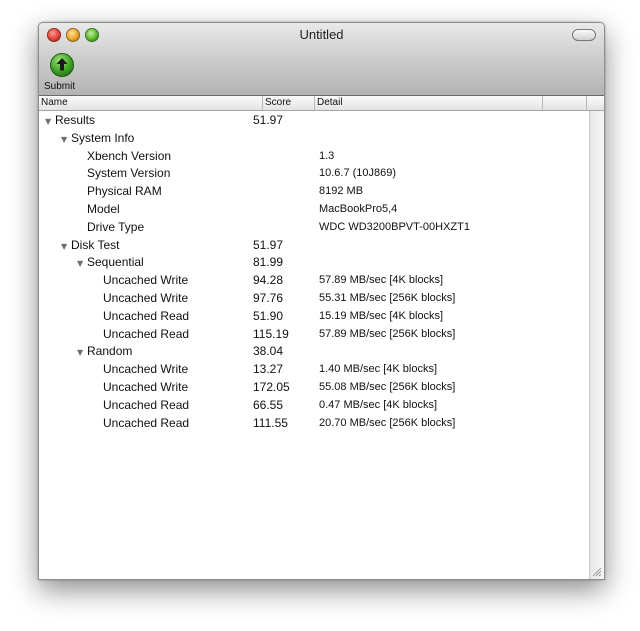 This screenshot has width=640, height=631. Describe the element at coordinates (429, 103) in the screenshot. I see `column-header-detail: Detail` at that location.